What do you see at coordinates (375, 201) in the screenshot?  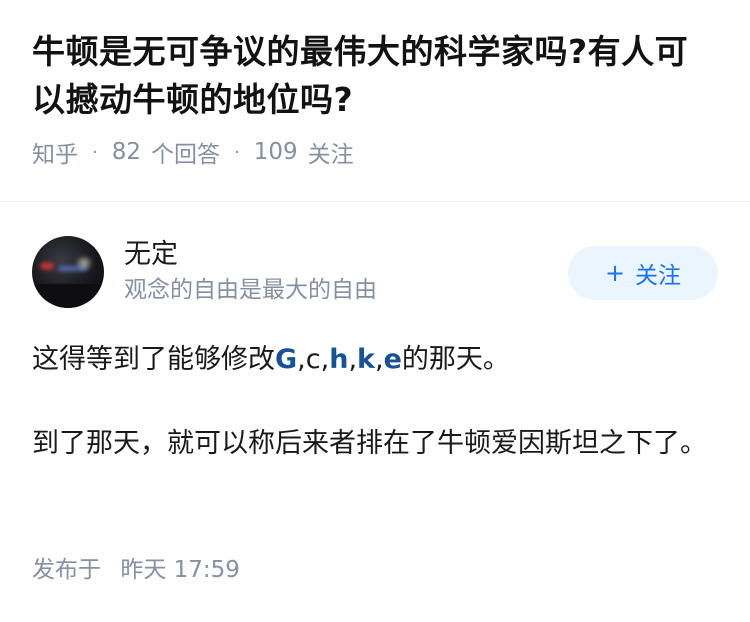 I see `divider` at bounding box center [375, 201].